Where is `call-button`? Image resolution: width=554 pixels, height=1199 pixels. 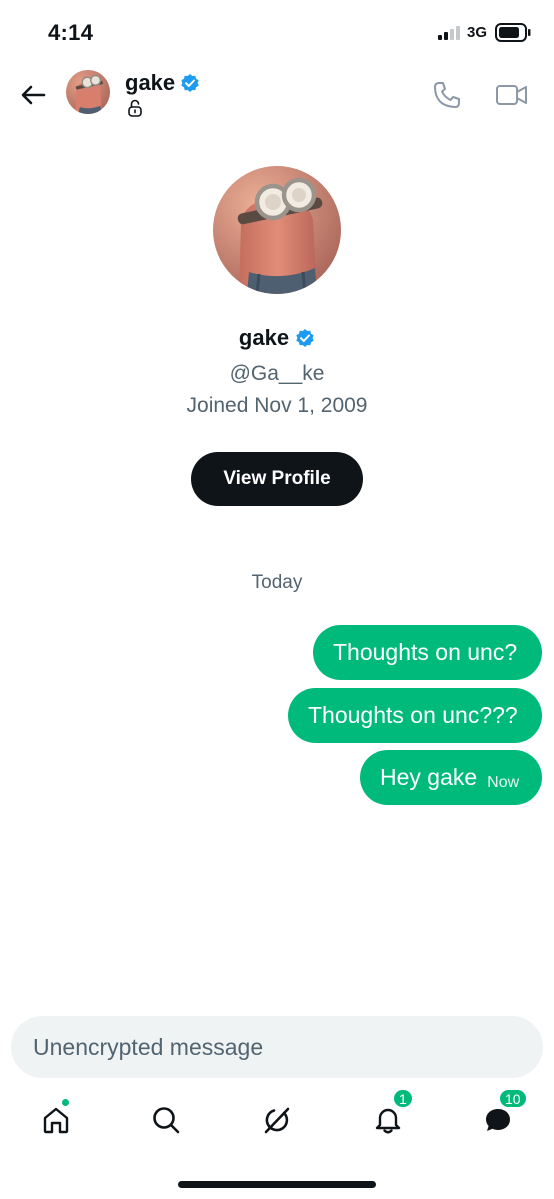 call-button is located at coordinates (447, 95).